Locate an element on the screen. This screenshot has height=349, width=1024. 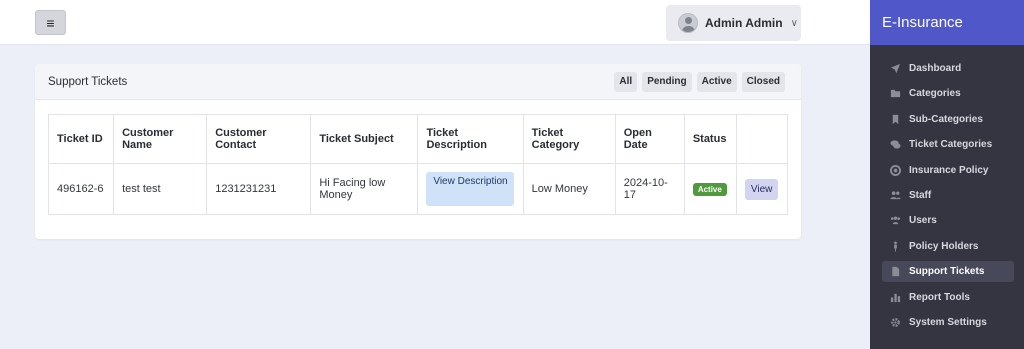
sidebar-item-label: Staff is located at coordinates (920, 195).